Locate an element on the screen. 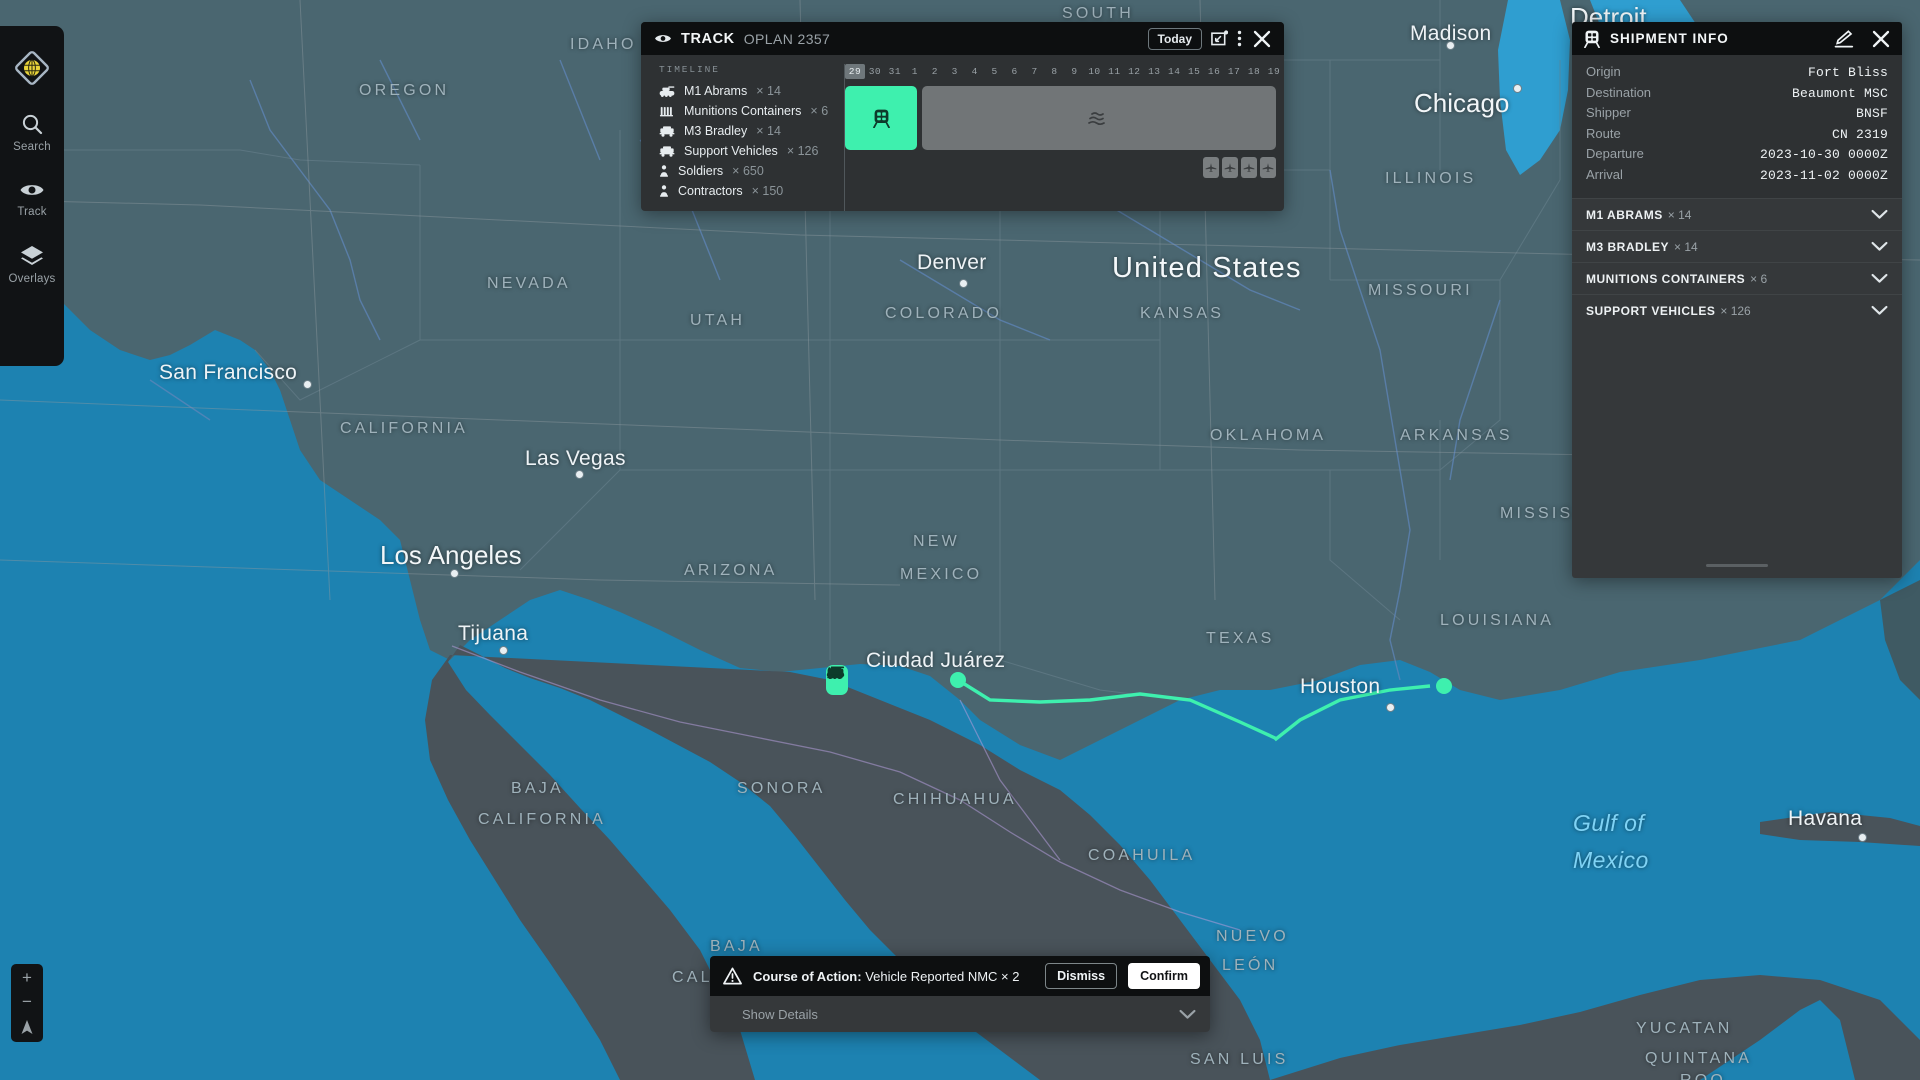  shipment-group-count: × 14 is located at coordinates (1686, 246).